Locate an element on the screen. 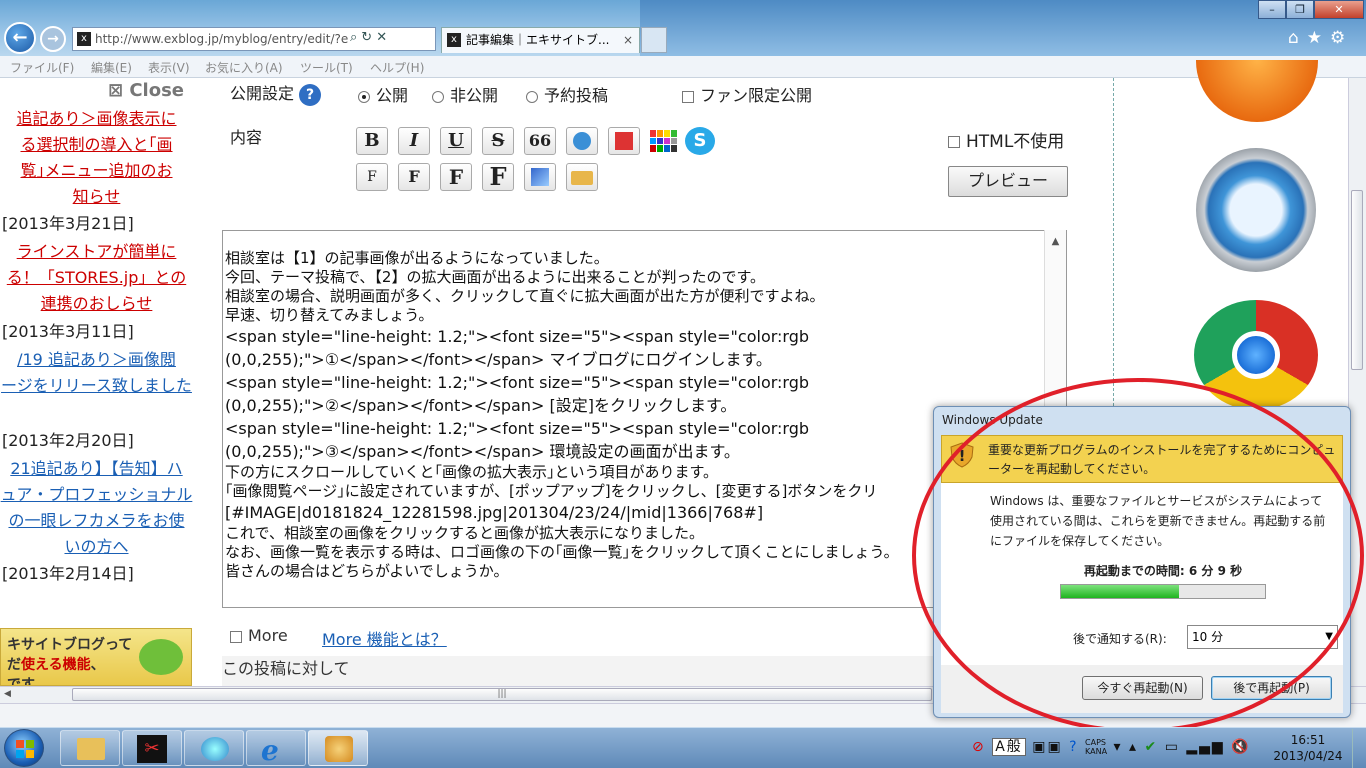  vertical-scroll-thumb is located at coordinates (1357, 280).